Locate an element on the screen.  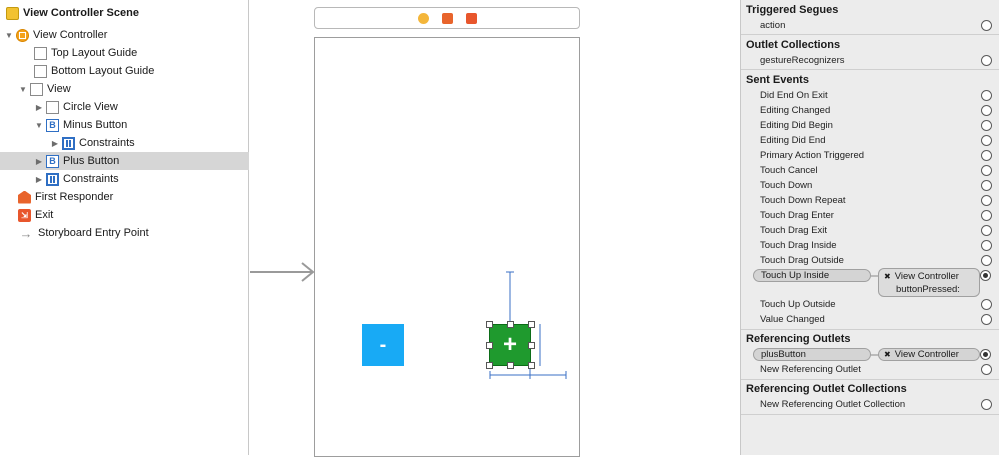
outline-item-circle-view: ▶ Circle View is located at coordinates (124, 107).